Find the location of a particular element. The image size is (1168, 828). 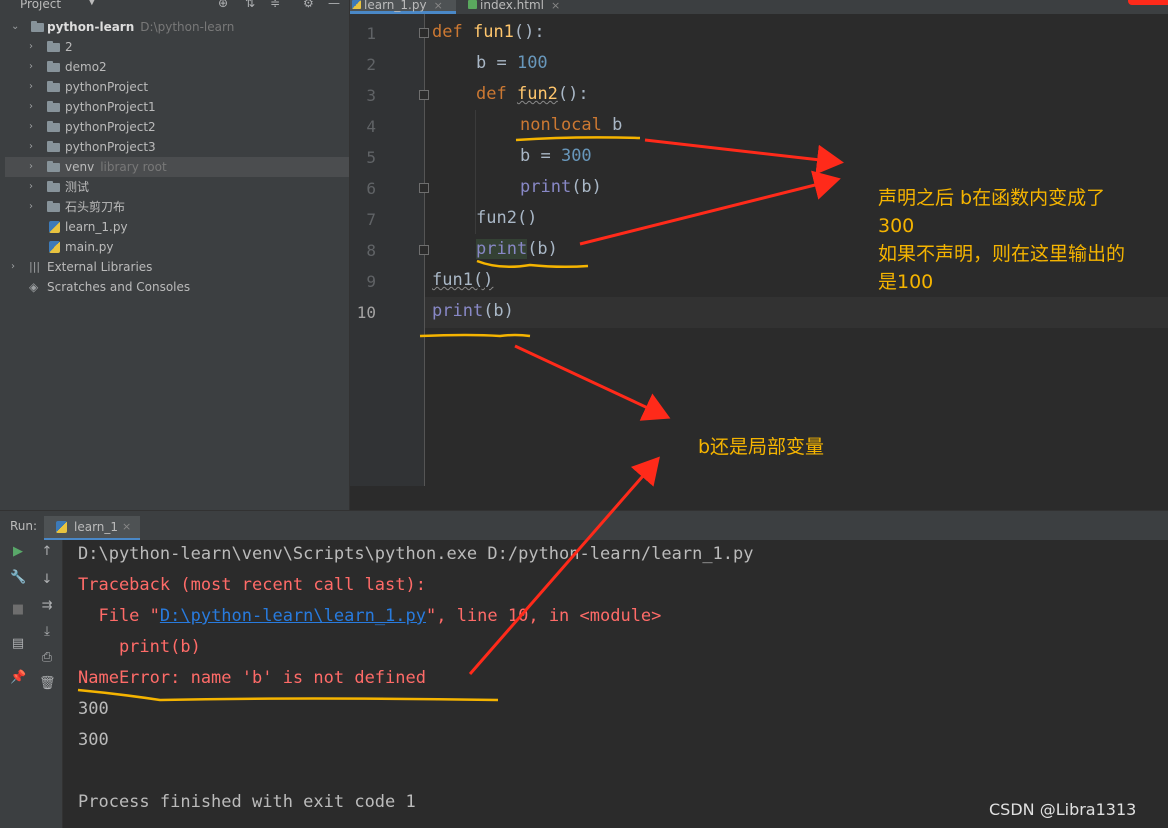

tree-item-label: 石头剪刀布 is located at coordinates (95, 207).